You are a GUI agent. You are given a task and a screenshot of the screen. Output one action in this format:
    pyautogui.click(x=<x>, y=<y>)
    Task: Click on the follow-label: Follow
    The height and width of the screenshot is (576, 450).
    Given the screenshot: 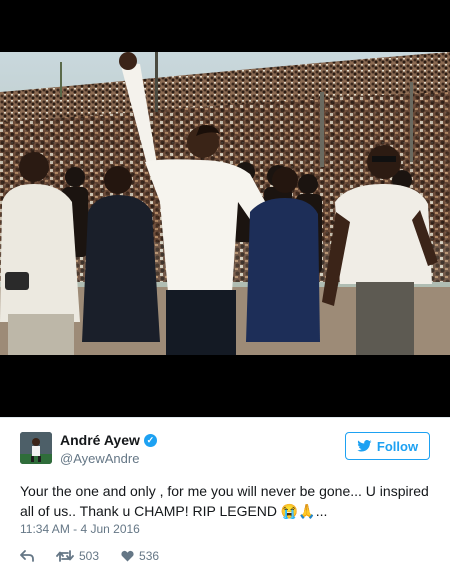 What is the action you would take?
    pyautogui.click(x=397, y=446)
    